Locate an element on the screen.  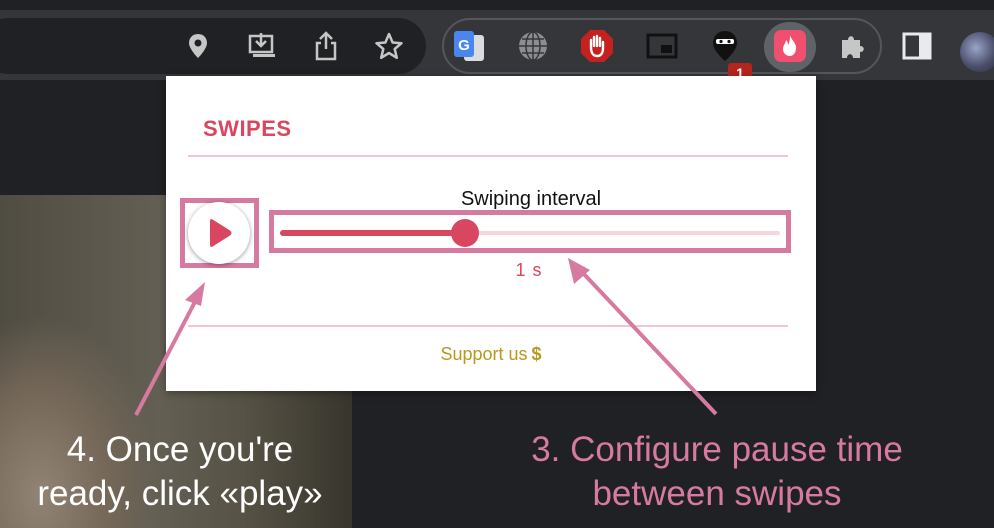
slider-arrowhead is located at coordinates (579, 271).